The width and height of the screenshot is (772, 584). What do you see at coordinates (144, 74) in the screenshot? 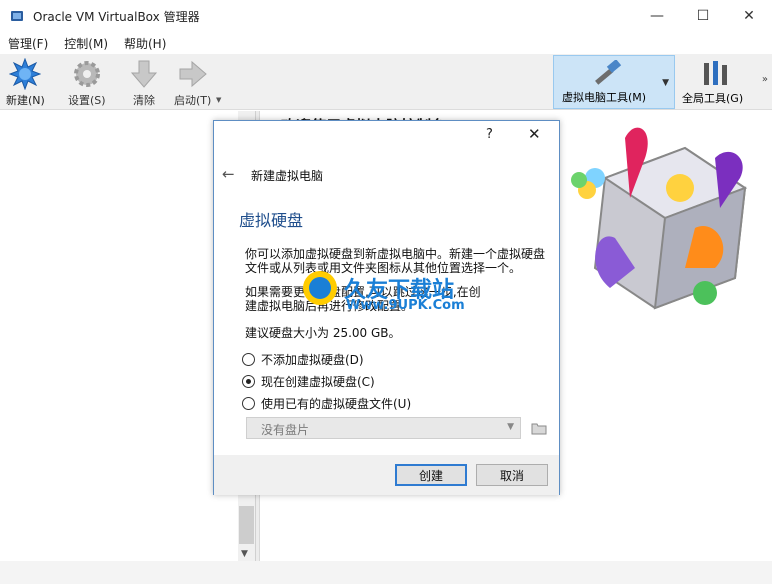
I see `down-arrow-icon` at bounding box center [144, 74].